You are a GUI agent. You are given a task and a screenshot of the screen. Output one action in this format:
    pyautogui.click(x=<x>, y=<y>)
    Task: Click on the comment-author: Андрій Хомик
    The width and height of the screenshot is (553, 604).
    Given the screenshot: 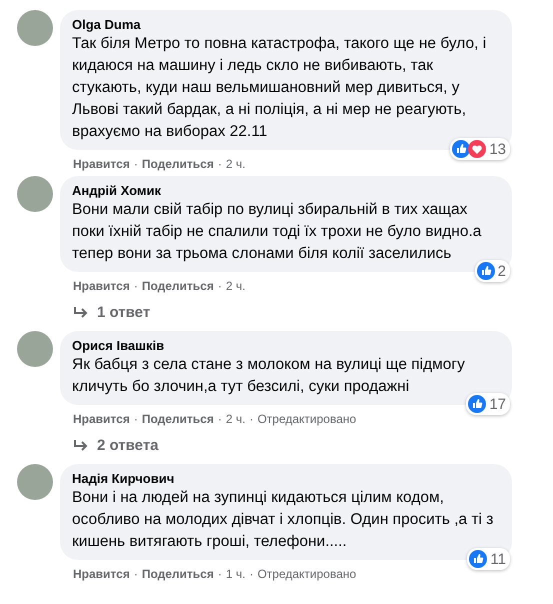 What is the action you would take?
    pyautogui.click(x=117, y=190)
    